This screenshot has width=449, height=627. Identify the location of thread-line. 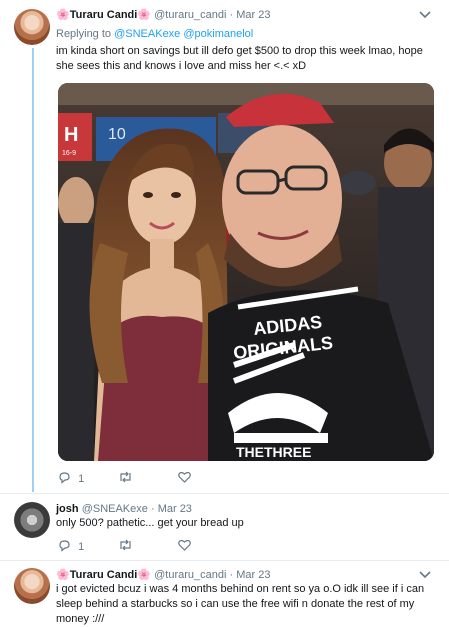
(33, 270).